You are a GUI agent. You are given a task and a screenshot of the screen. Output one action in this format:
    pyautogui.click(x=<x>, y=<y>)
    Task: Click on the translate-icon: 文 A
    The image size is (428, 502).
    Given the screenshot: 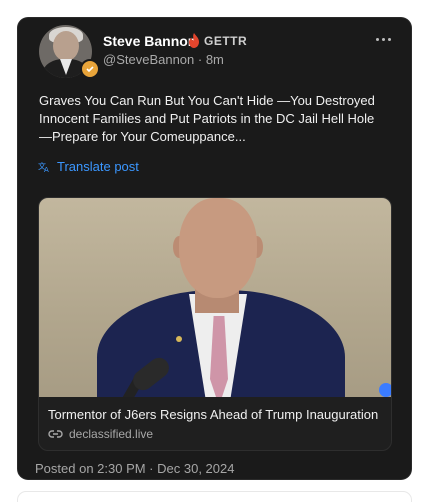 What is the action you would take?
    pyautogui.click(x=43, y=167)
    